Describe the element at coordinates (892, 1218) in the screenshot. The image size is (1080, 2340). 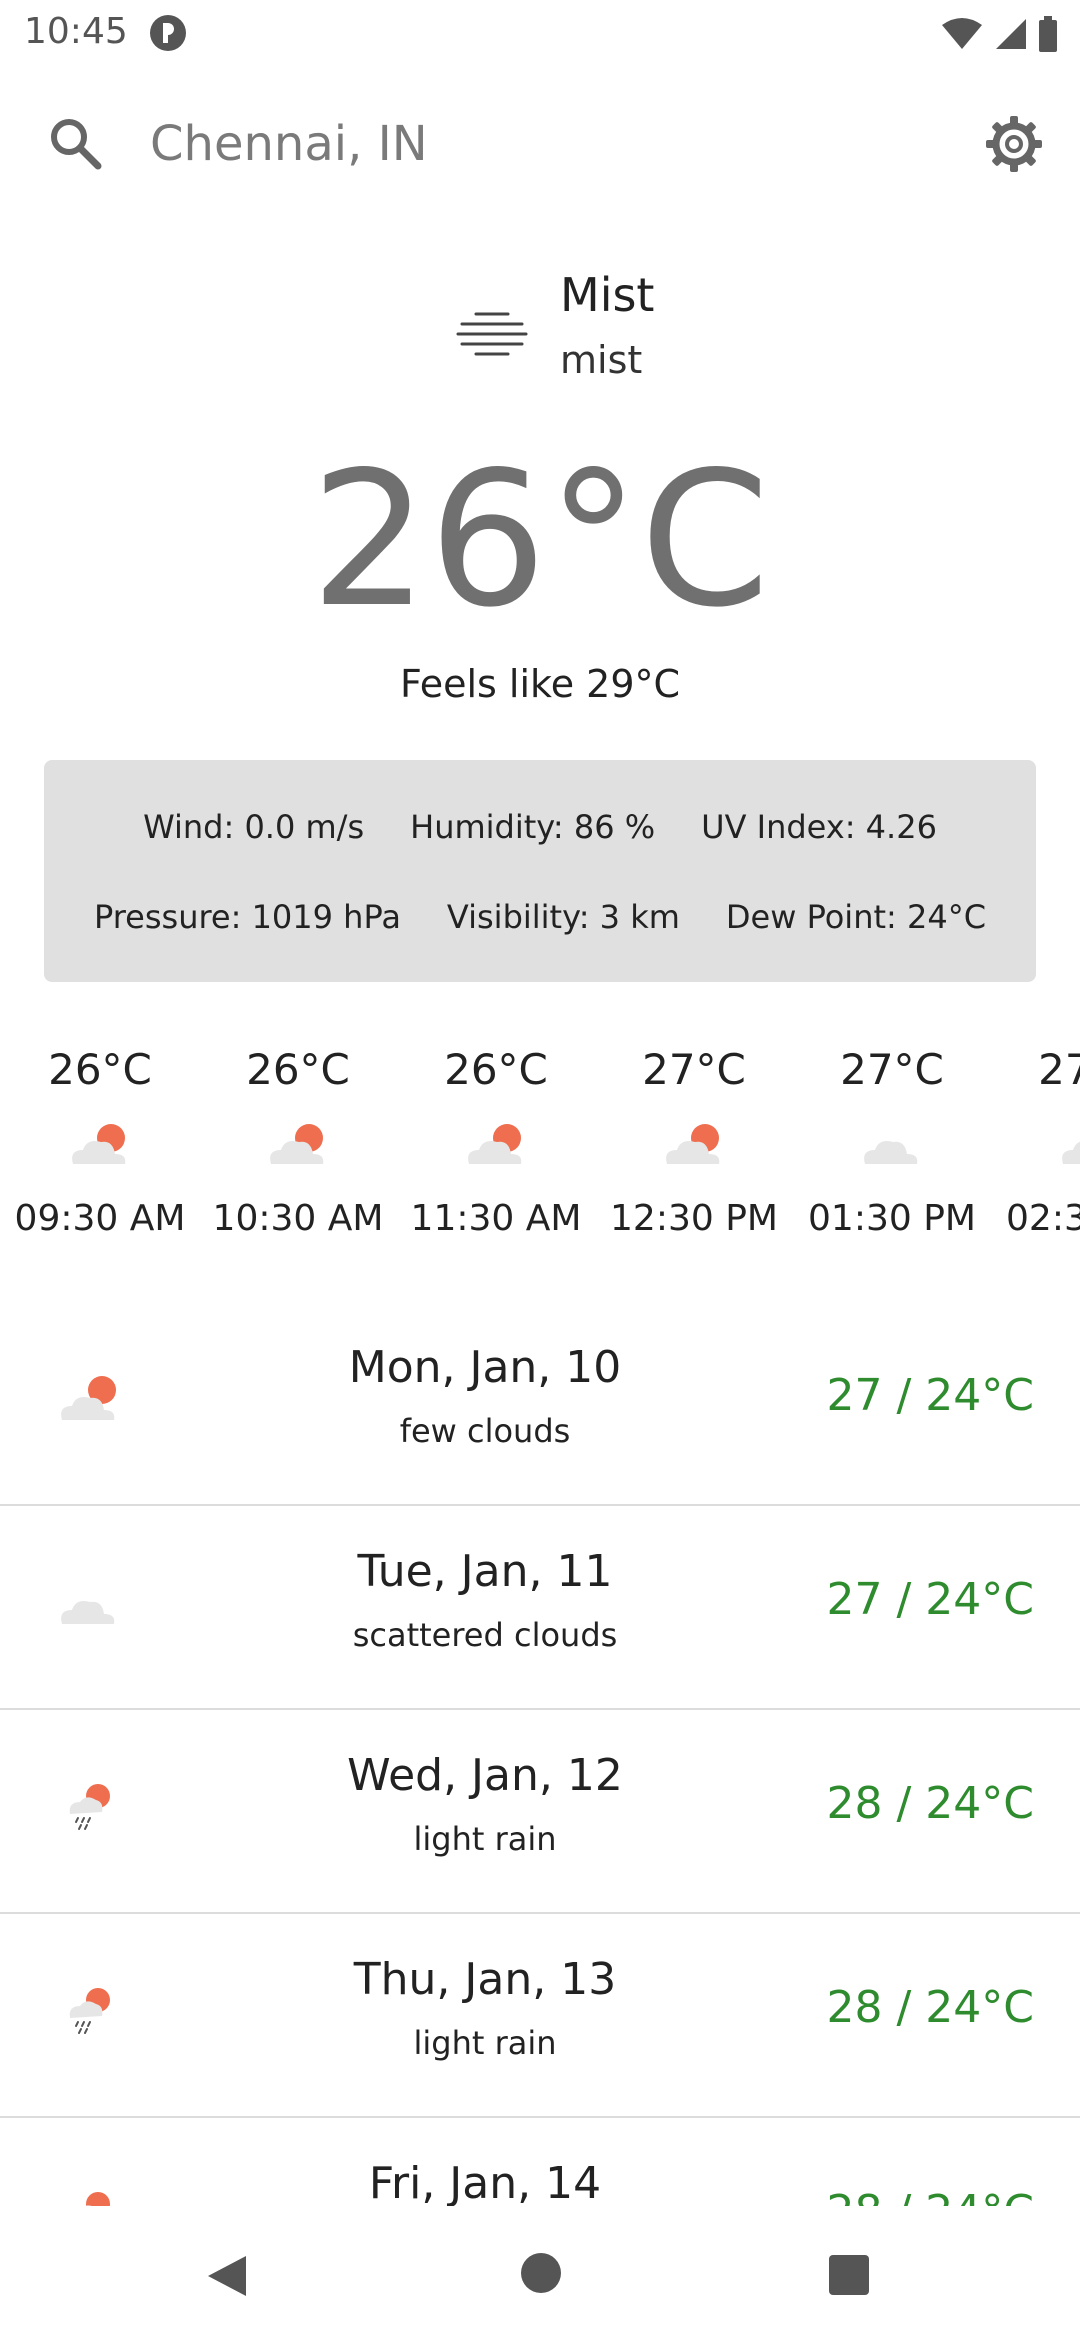
I see `hourly-time: 01:30 PM` at that location.